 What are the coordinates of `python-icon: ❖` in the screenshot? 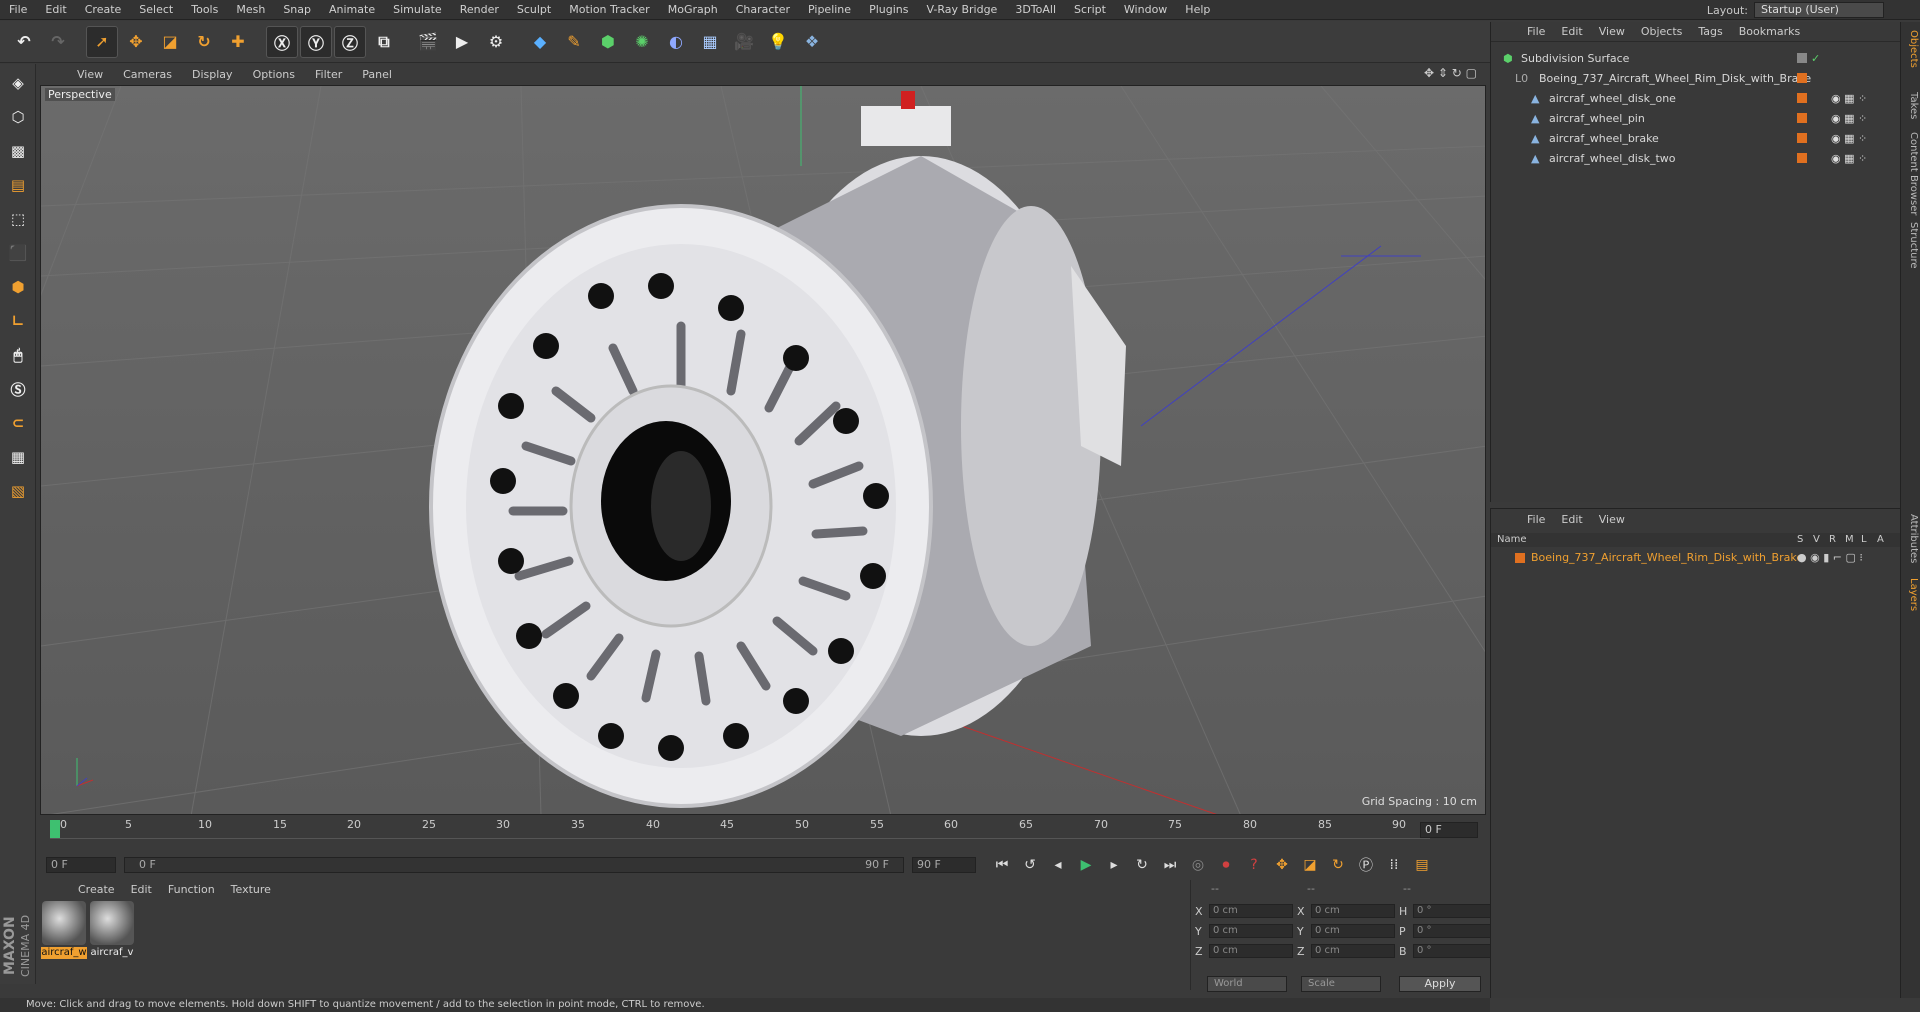 It's located at (812, 42).